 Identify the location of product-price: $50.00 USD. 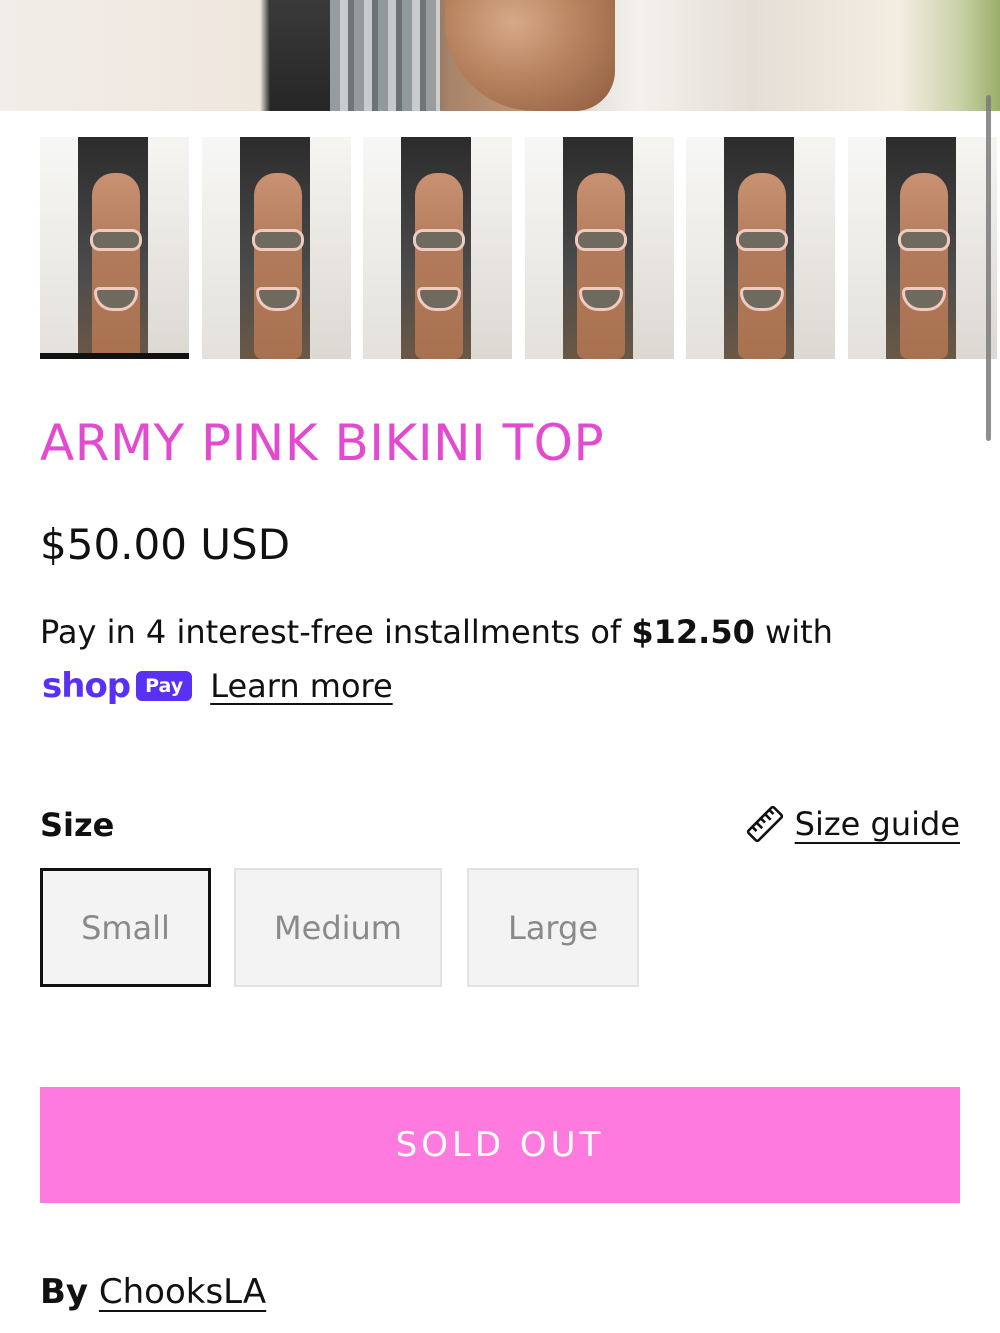
(165, 544).